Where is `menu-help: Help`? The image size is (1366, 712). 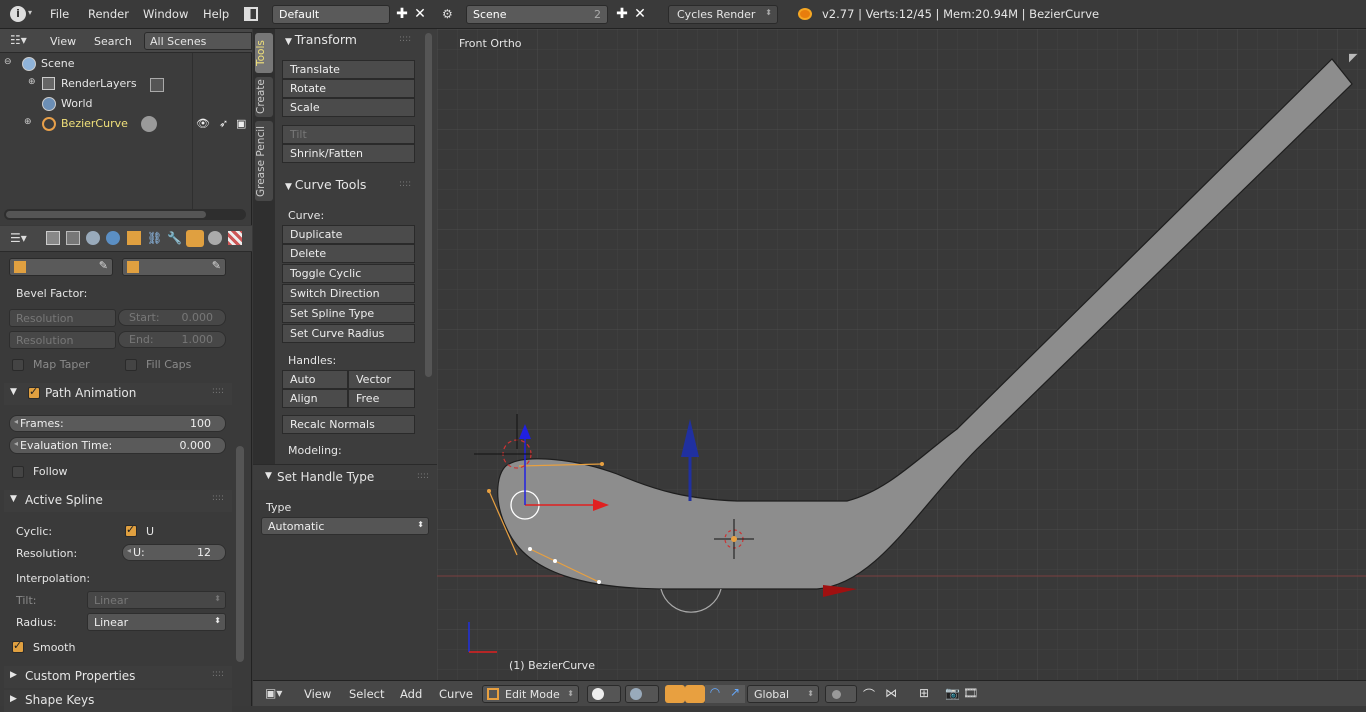 menu-help: Help is located at coordinates (216, 14).